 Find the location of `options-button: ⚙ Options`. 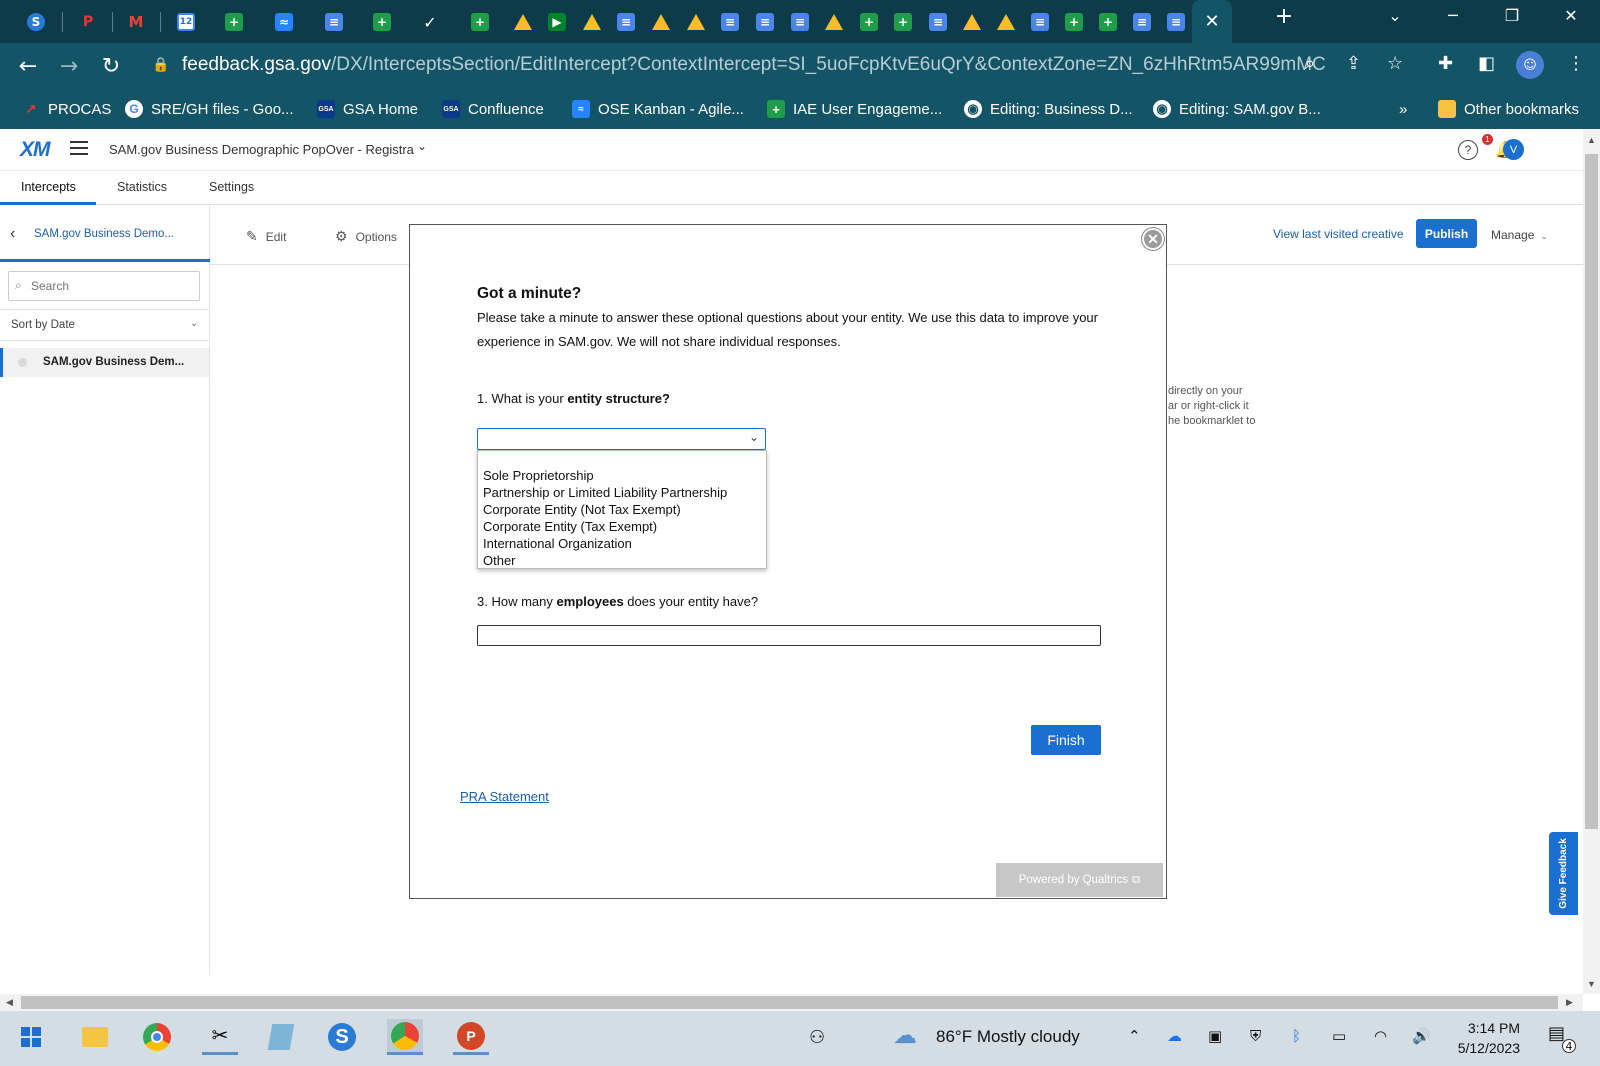

options-button: ⚙ Options is located at coordinates (366, 236).